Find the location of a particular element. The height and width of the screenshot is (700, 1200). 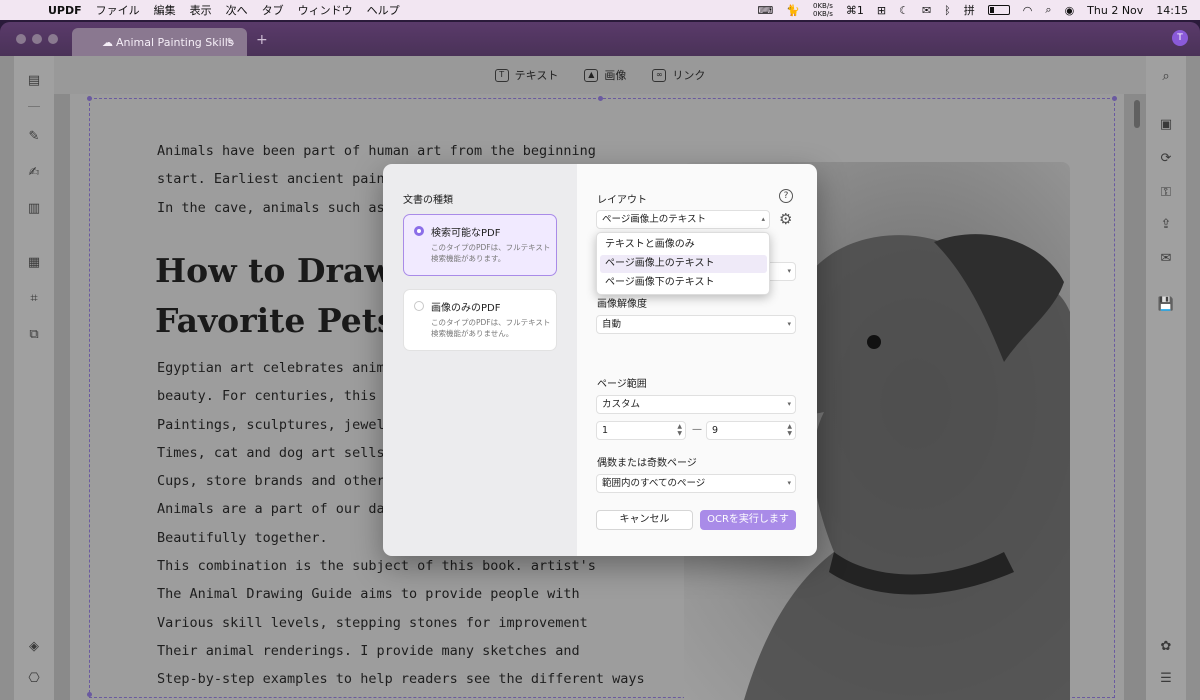

menu-edit: 編集 is located at coordinates (165, 10).